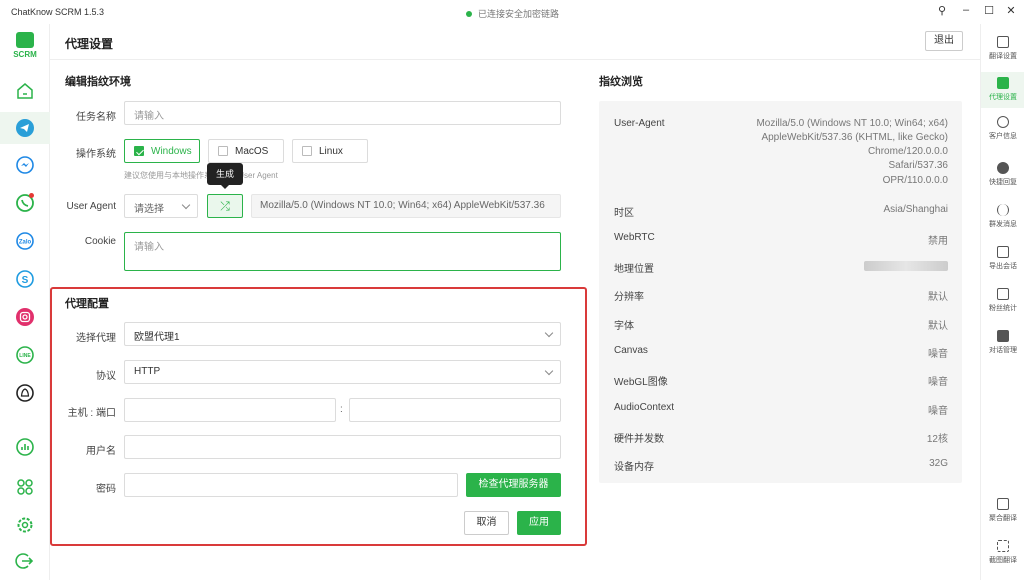 This screenshot has height=580, width=1024. Describe the element at coordinates (342, 251) in the screenshot. I see `cookie-textarea: 请输入` at that location.